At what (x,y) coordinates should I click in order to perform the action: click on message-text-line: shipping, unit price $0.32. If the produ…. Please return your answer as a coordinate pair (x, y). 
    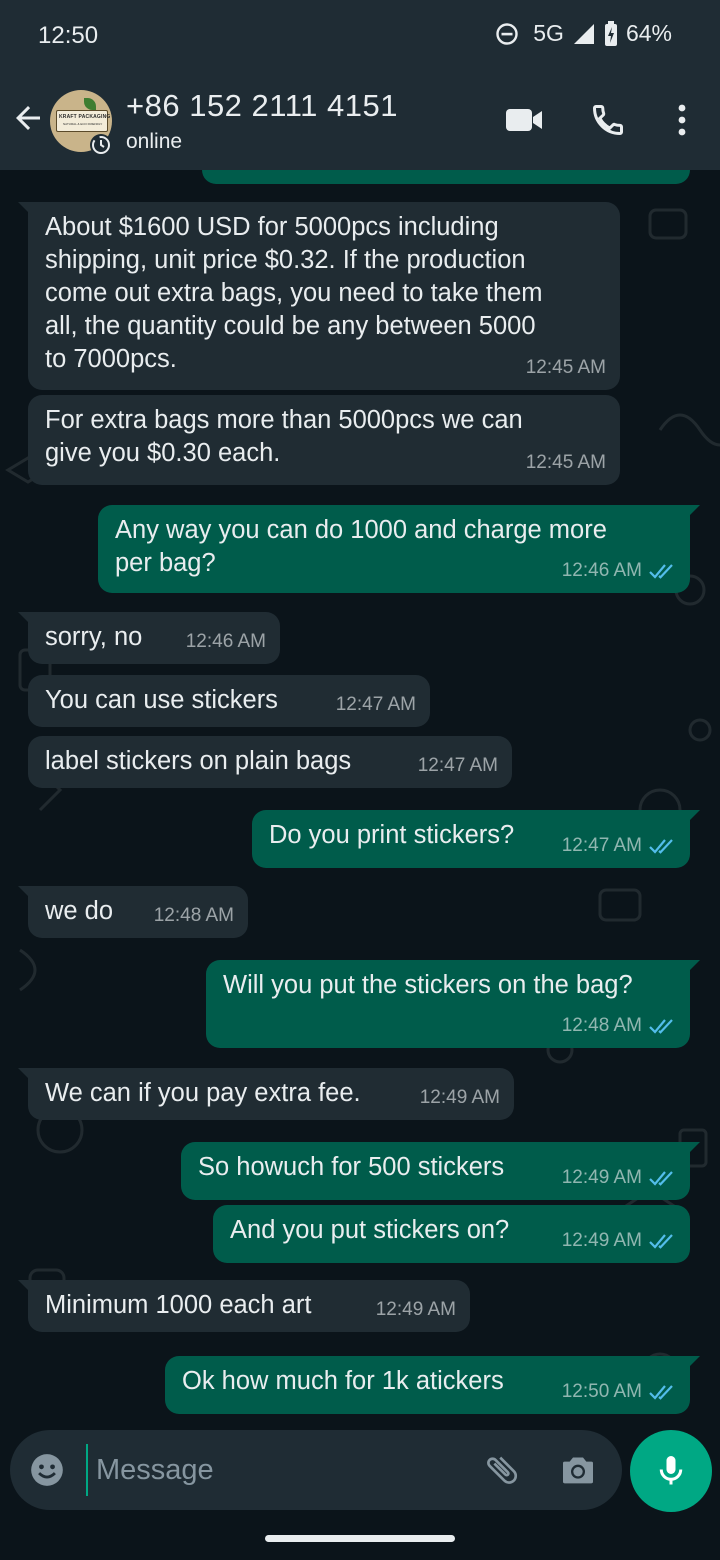
    Looking at the image, I should click on (285, 260).